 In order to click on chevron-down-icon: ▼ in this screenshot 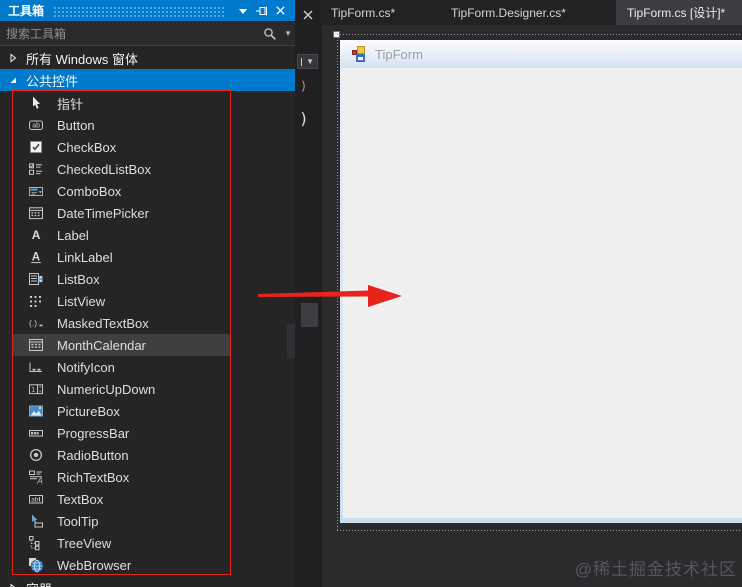, I will do `click(310, 61)`.